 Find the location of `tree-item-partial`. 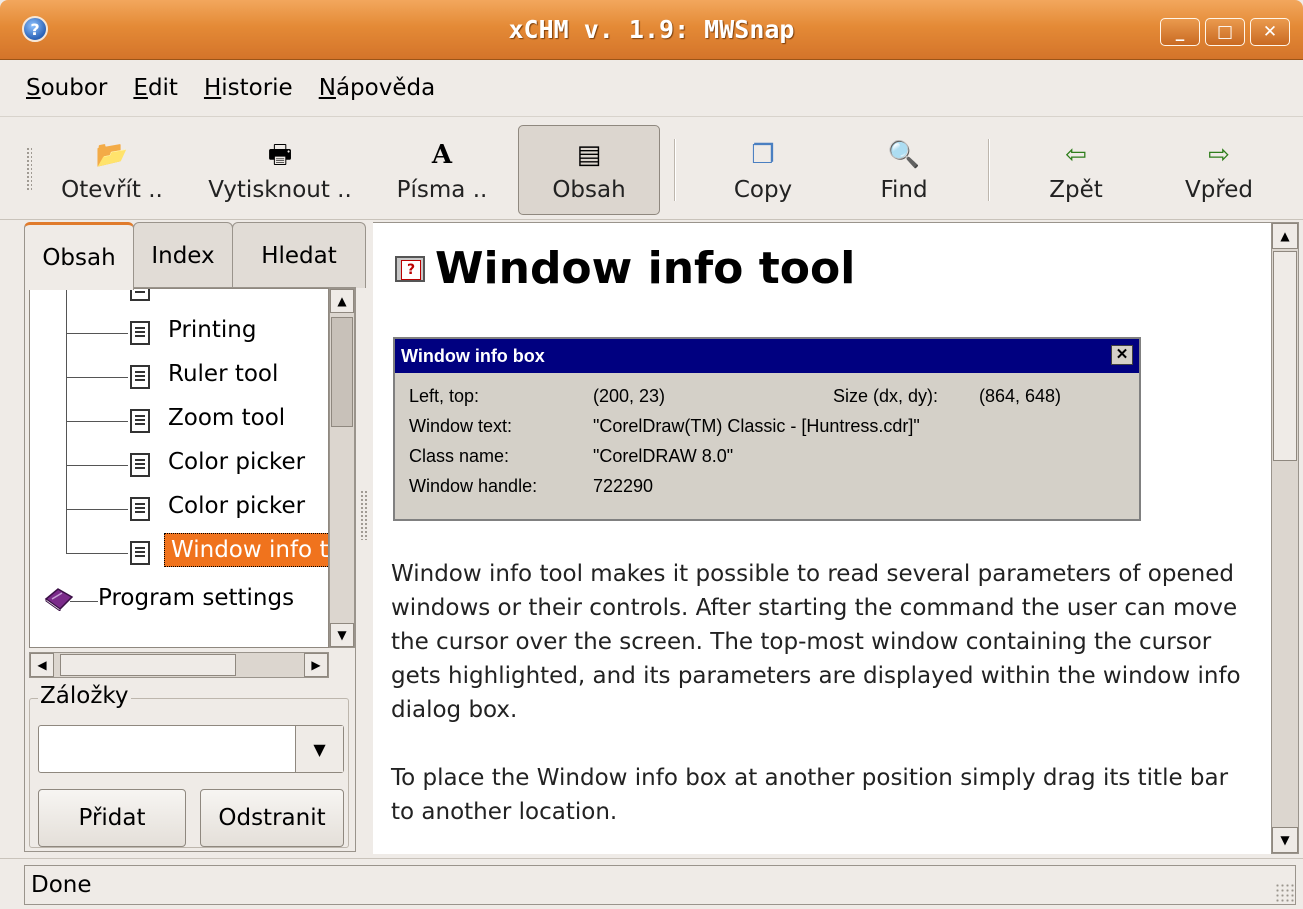

tree-item-partial is located at coordinates (179, 300).